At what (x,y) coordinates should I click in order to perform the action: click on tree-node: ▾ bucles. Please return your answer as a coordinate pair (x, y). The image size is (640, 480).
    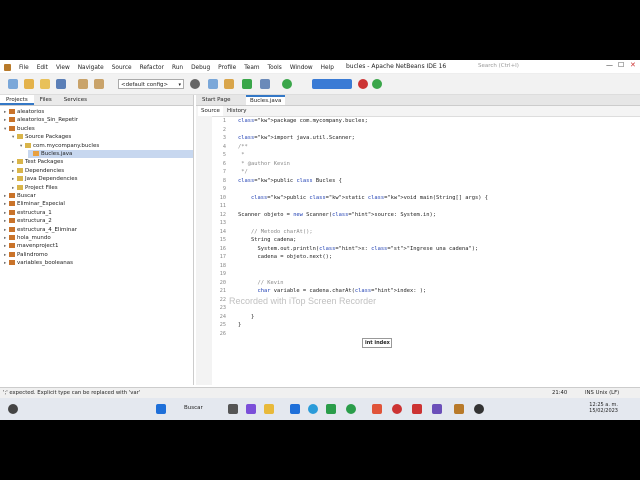
    Looking at the image, I should click on (98, 129).